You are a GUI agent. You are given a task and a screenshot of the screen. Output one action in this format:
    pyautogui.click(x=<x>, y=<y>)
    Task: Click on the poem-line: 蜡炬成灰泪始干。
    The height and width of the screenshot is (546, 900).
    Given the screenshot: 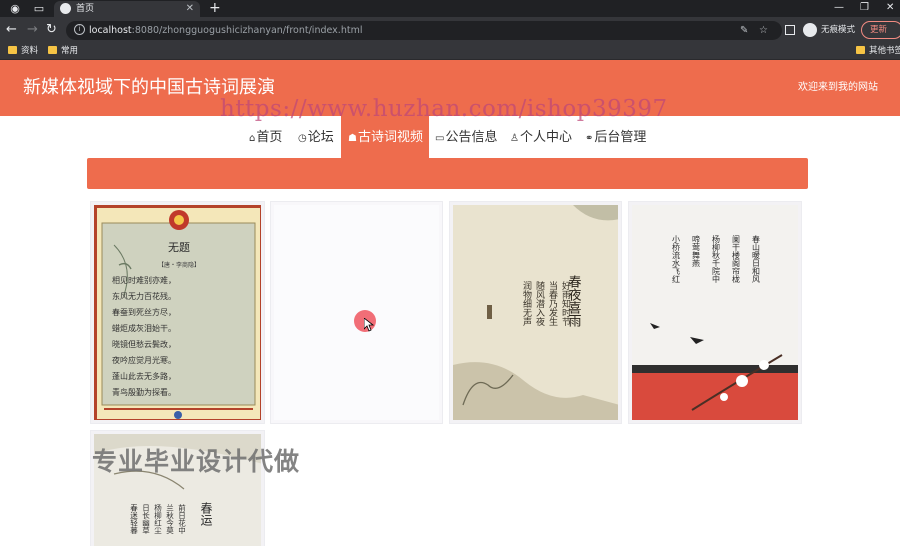 What is the action you would take?
    pyautogui.click(x=144, y=328)
    